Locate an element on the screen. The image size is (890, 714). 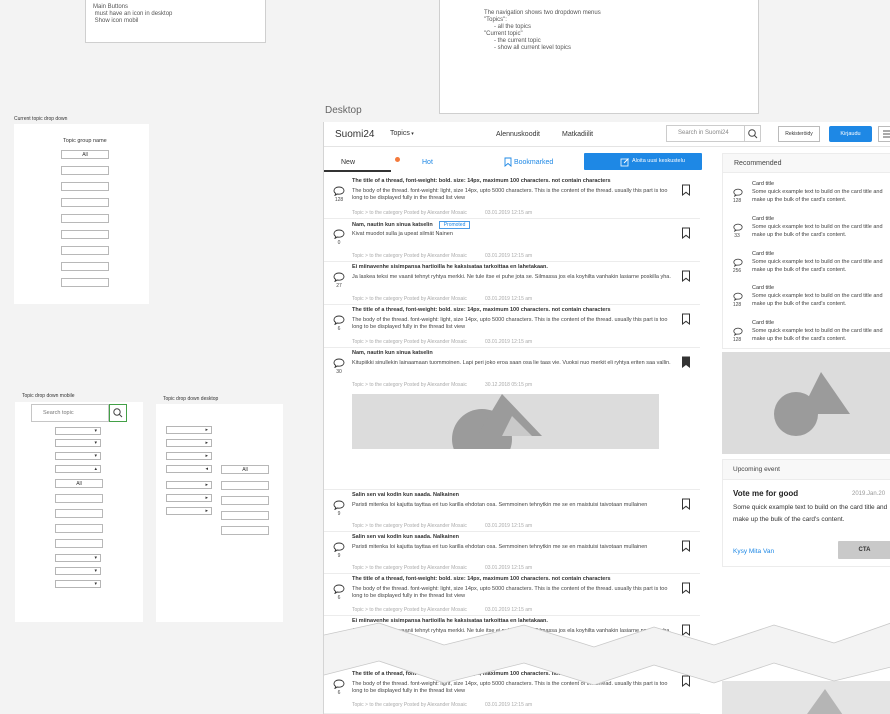
tab-bookmarked: Bookmarked is located at coordinates (528, 162).